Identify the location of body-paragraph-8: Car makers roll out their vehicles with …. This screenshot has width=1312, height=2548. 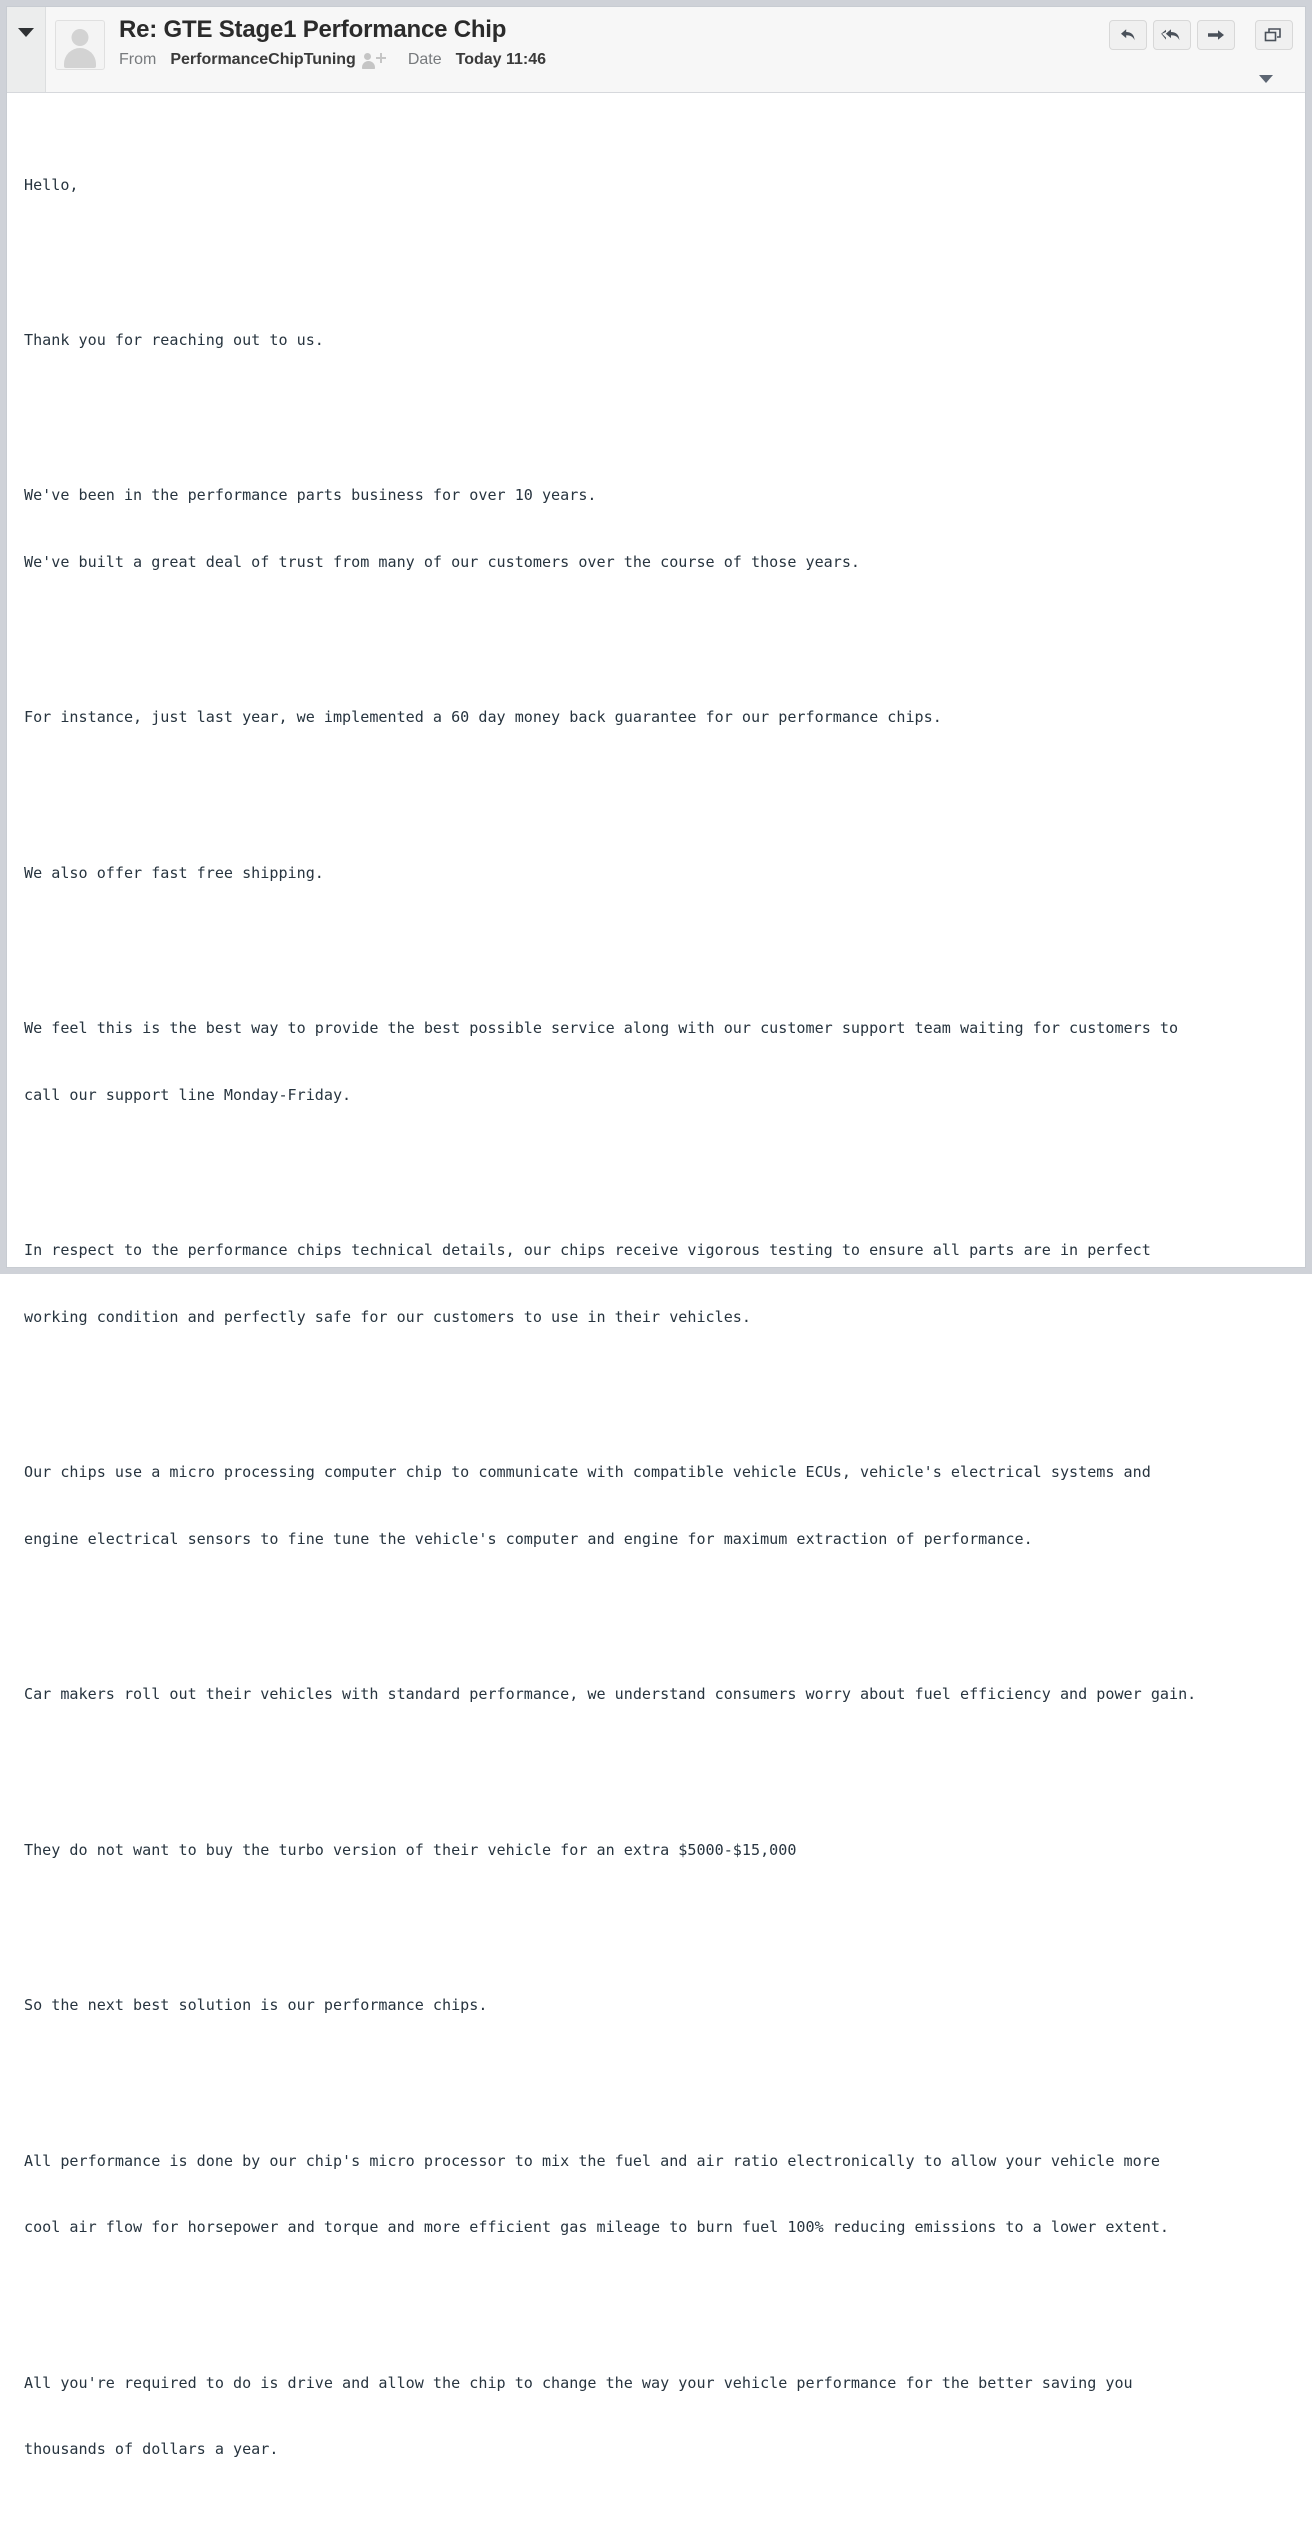
(610, 1694).